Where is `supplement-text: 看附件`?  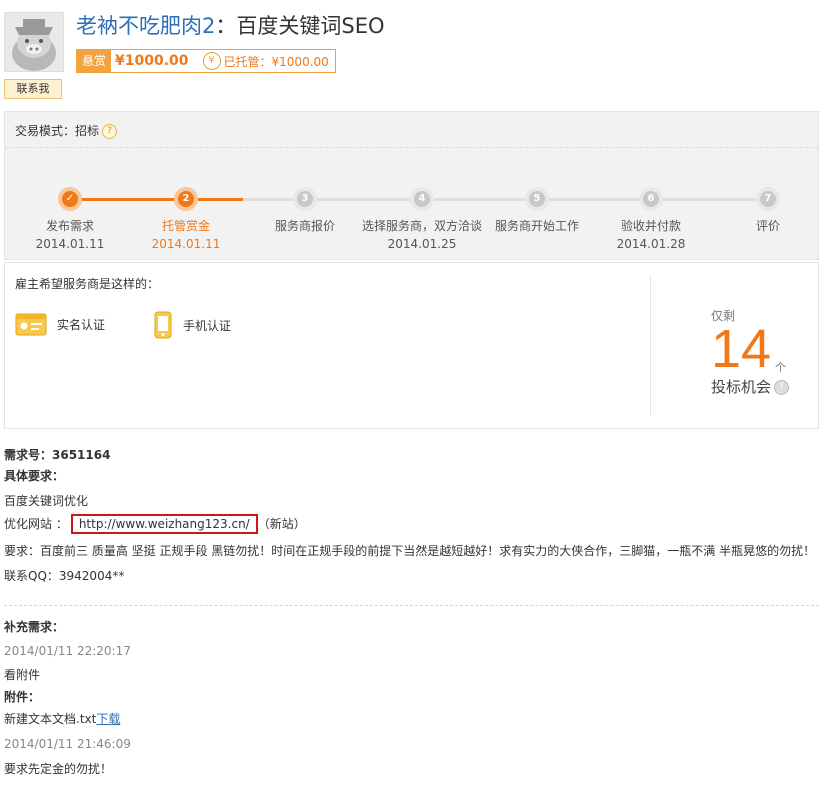 supplement-text: 看附件 is located at coordinates (22, 675).